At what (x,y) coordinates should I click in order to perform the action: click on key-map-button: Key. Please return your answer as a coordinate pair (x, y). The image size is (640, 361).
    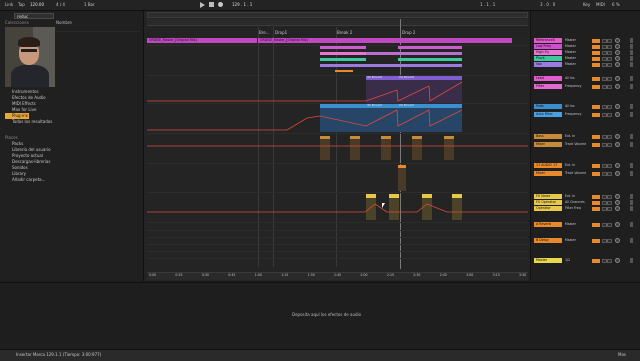
    Looking at the image, I should click on (586, 5).